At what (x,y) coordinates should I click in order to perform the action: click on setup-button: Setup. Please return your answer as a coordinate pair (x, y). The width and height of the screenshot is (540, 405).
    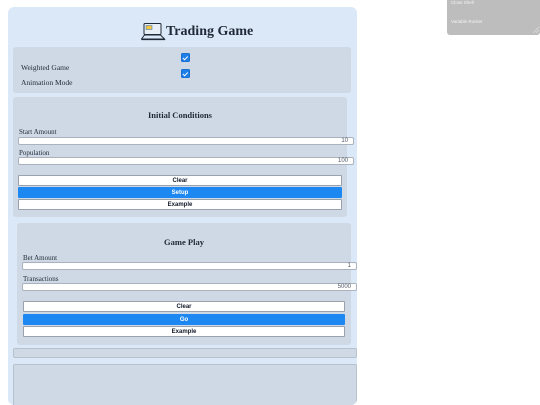
    Looking at the image, I should click on (180, 192).